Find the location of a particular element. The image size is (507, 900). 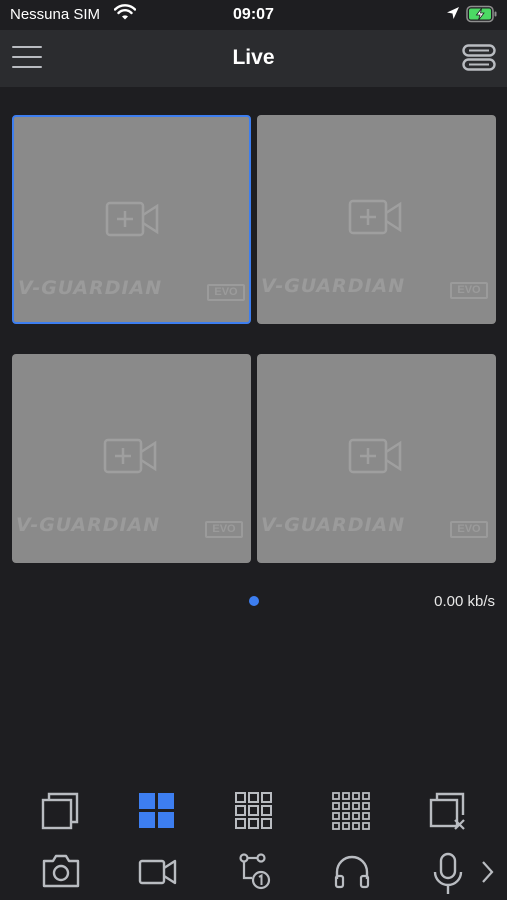

close-all-button is located at coordinates (448, 811).